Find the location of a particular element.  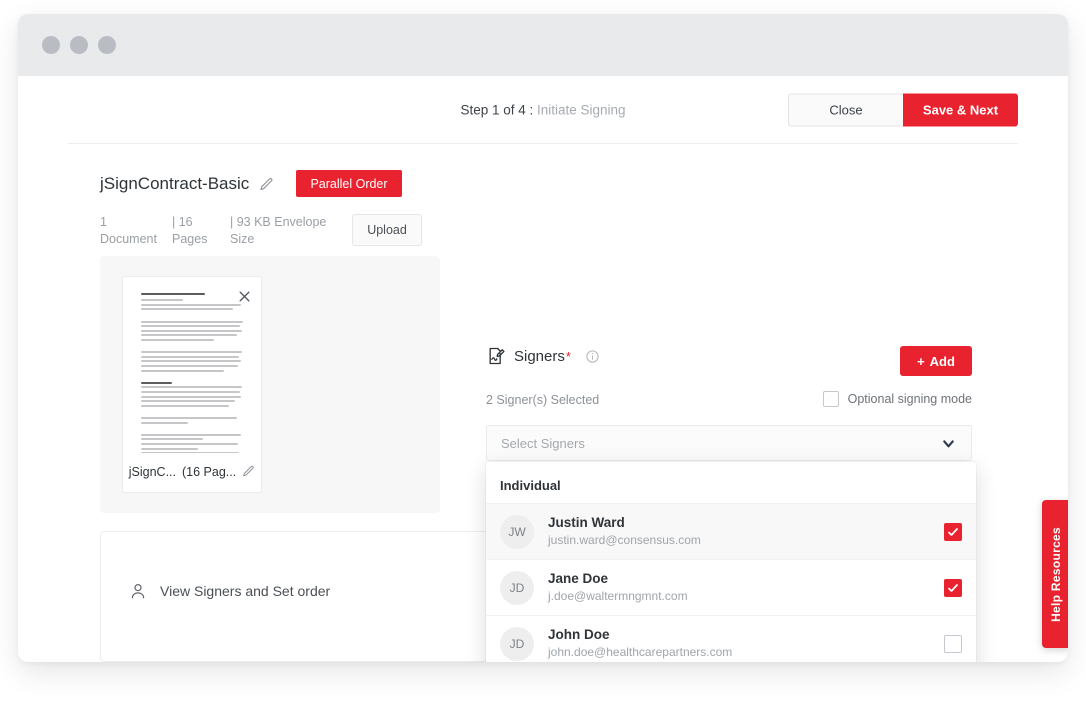

dropdown-group-label: Individual is located at coordinates (731, 483).